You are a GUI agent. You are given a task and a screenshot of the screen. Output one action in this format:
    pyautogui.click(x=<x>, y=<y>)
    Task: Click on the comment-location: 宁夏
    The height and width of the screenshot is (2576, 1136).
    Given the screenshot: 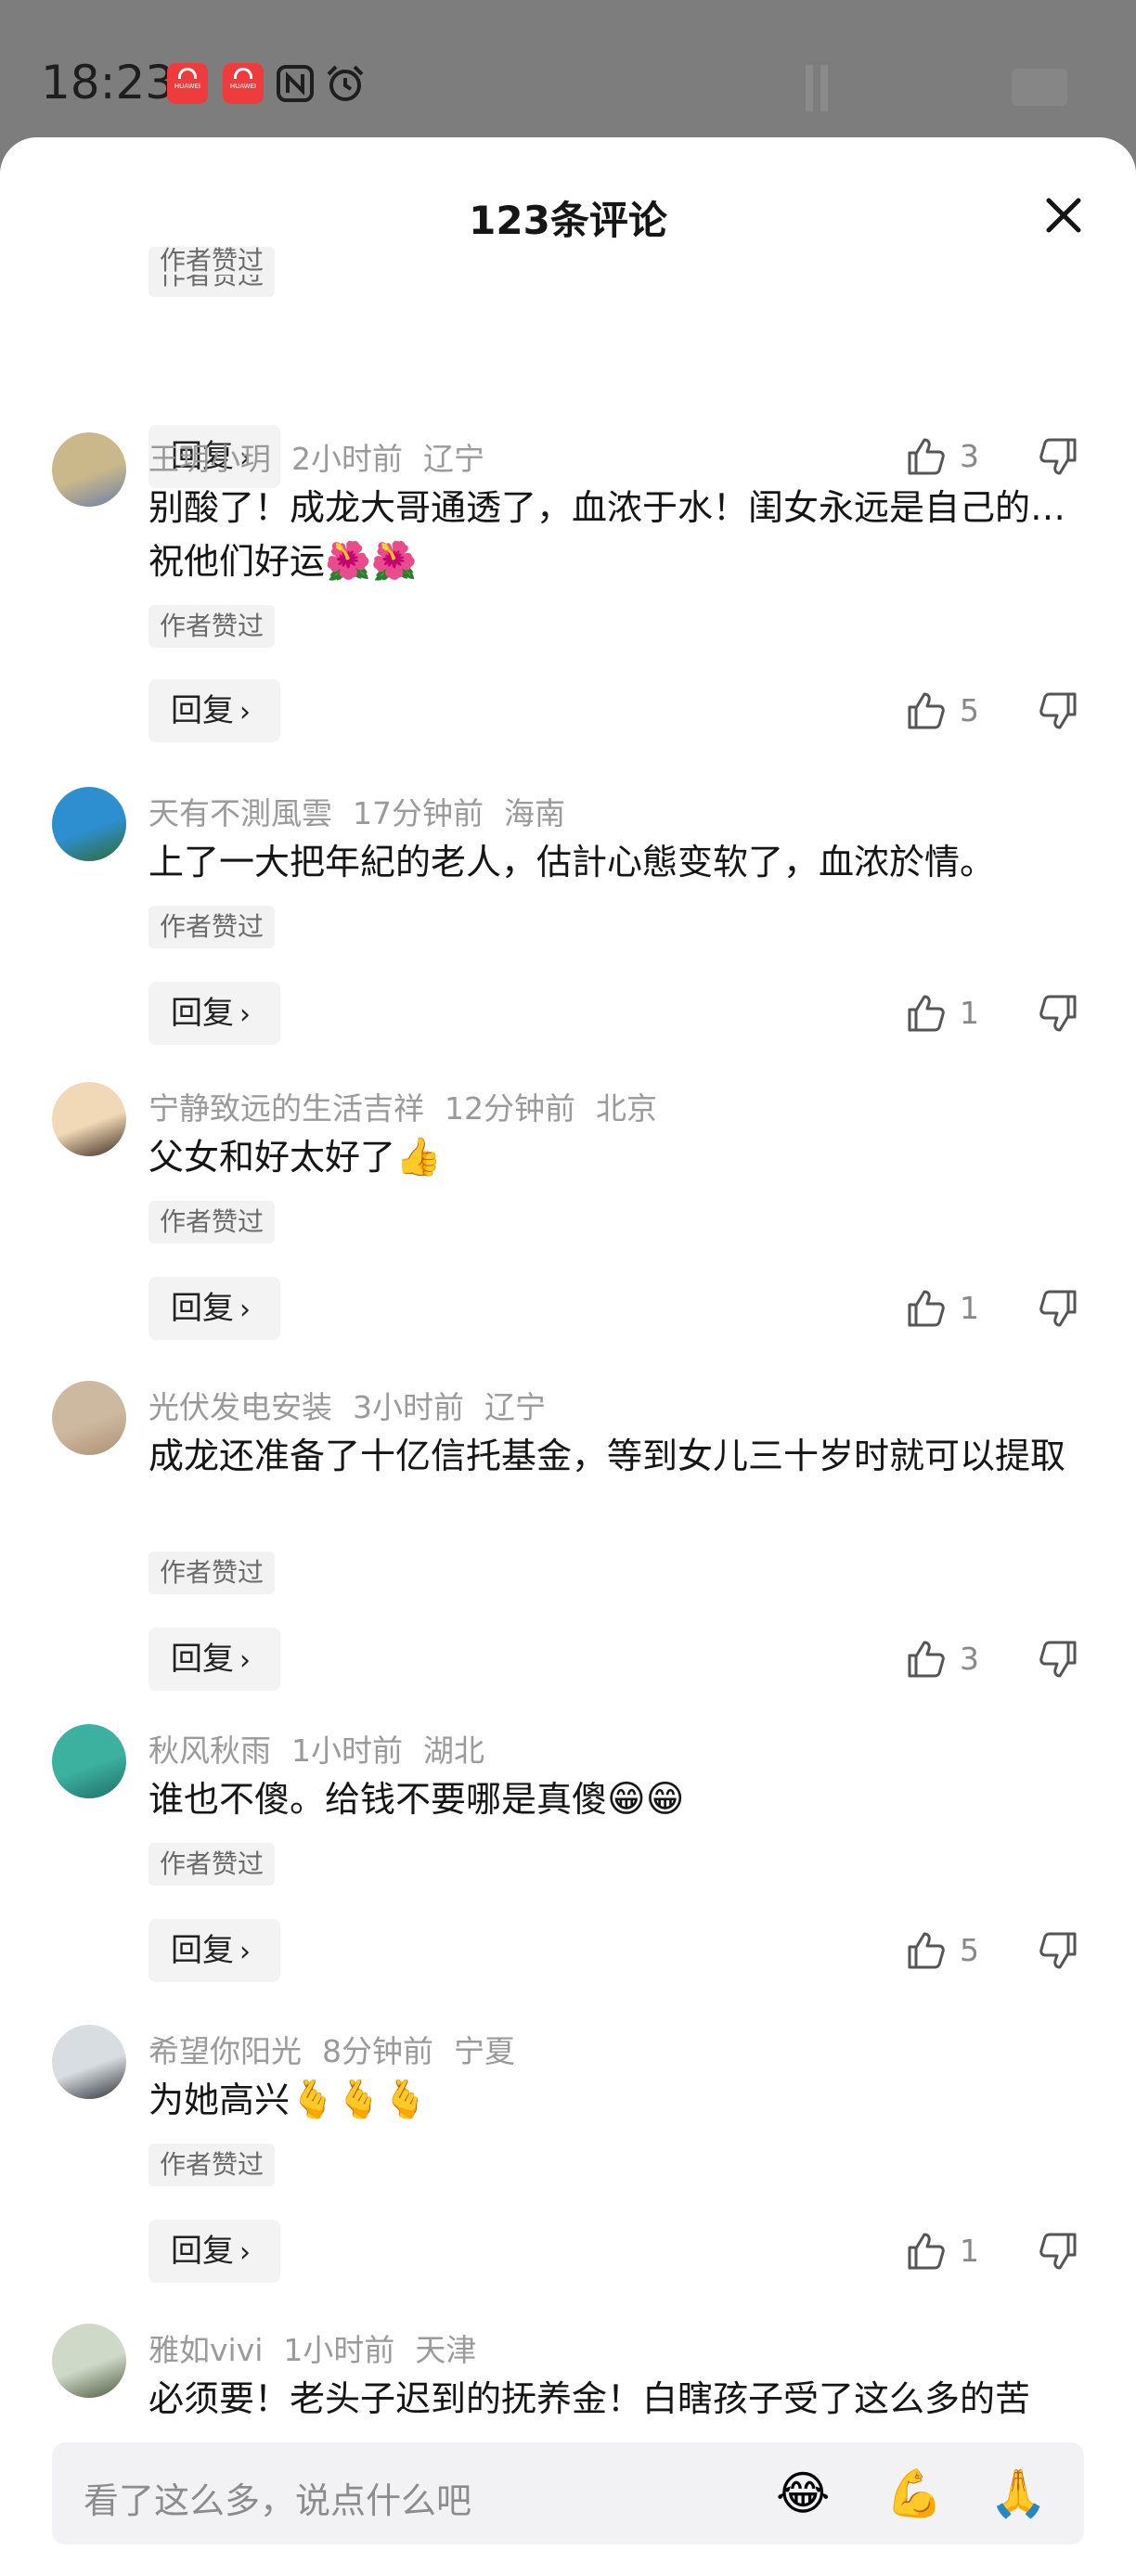 What is the action you would take?
    pyautogui.click(x=484, y=2051)
    